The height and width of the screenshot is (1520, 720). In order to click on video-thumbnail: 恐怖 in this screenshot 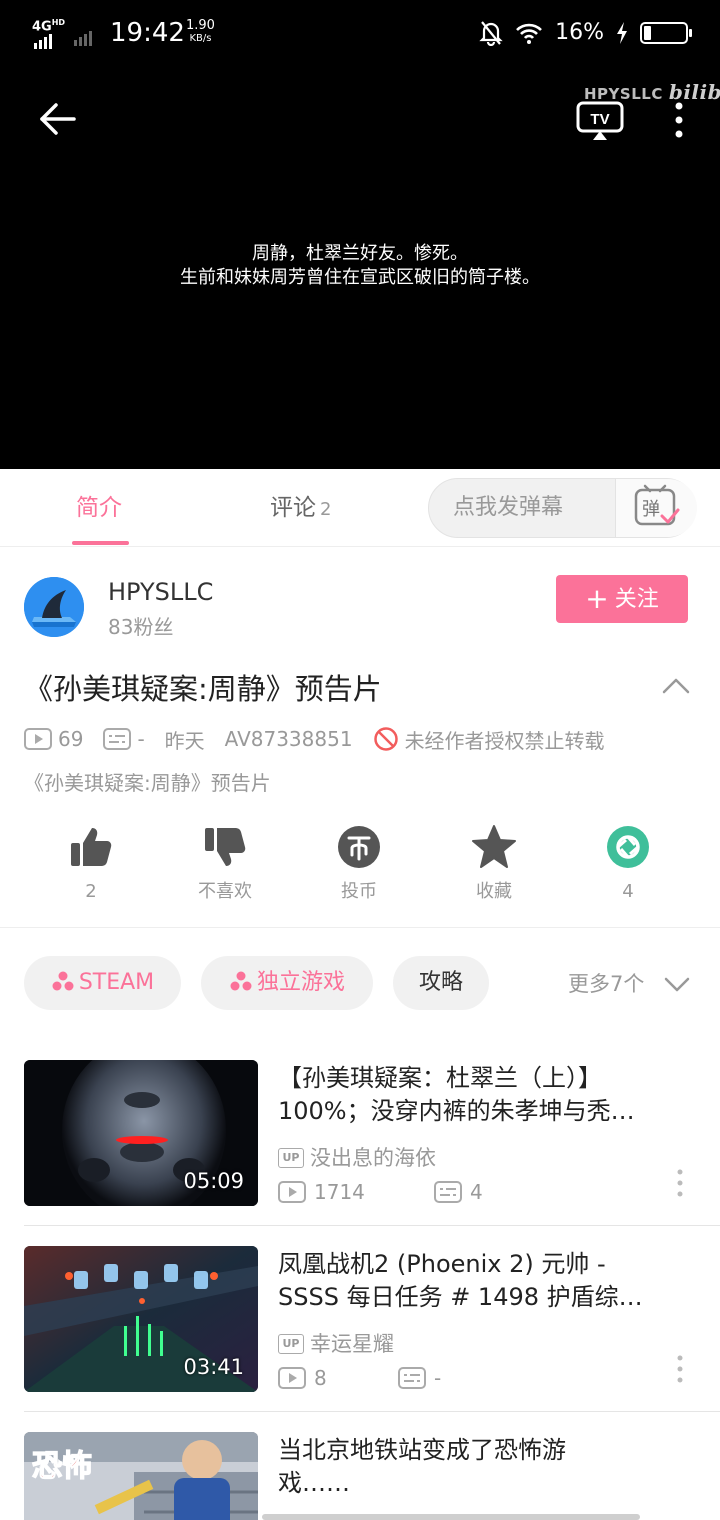, I will do `click(141, 1476)`.